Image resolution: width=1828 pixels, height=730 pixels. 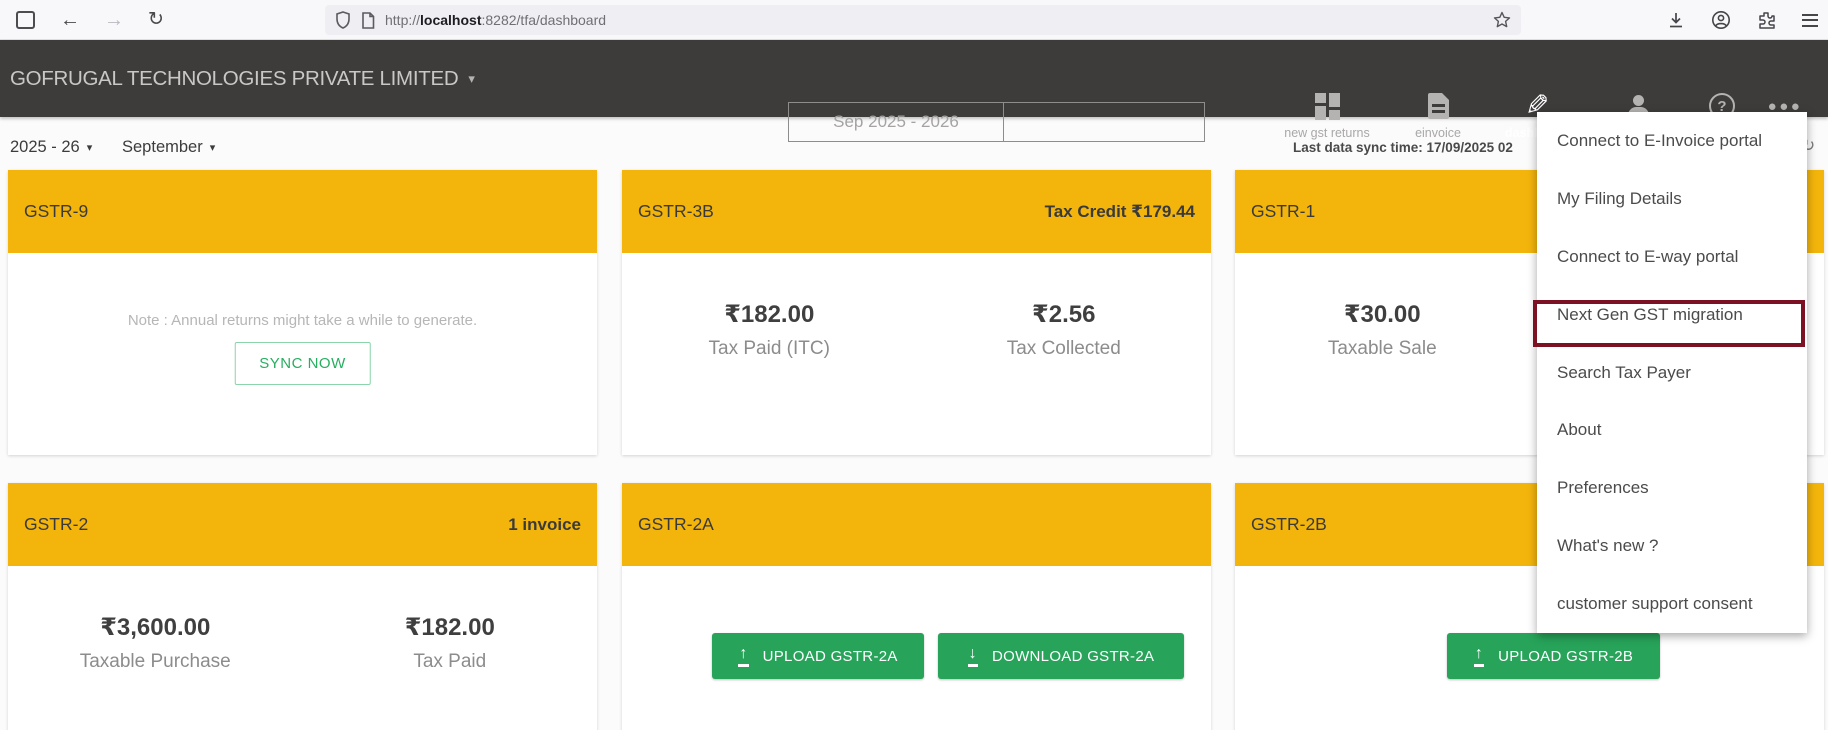 I want to click on card-title: GSTR-2, so click(x=56, y=524).